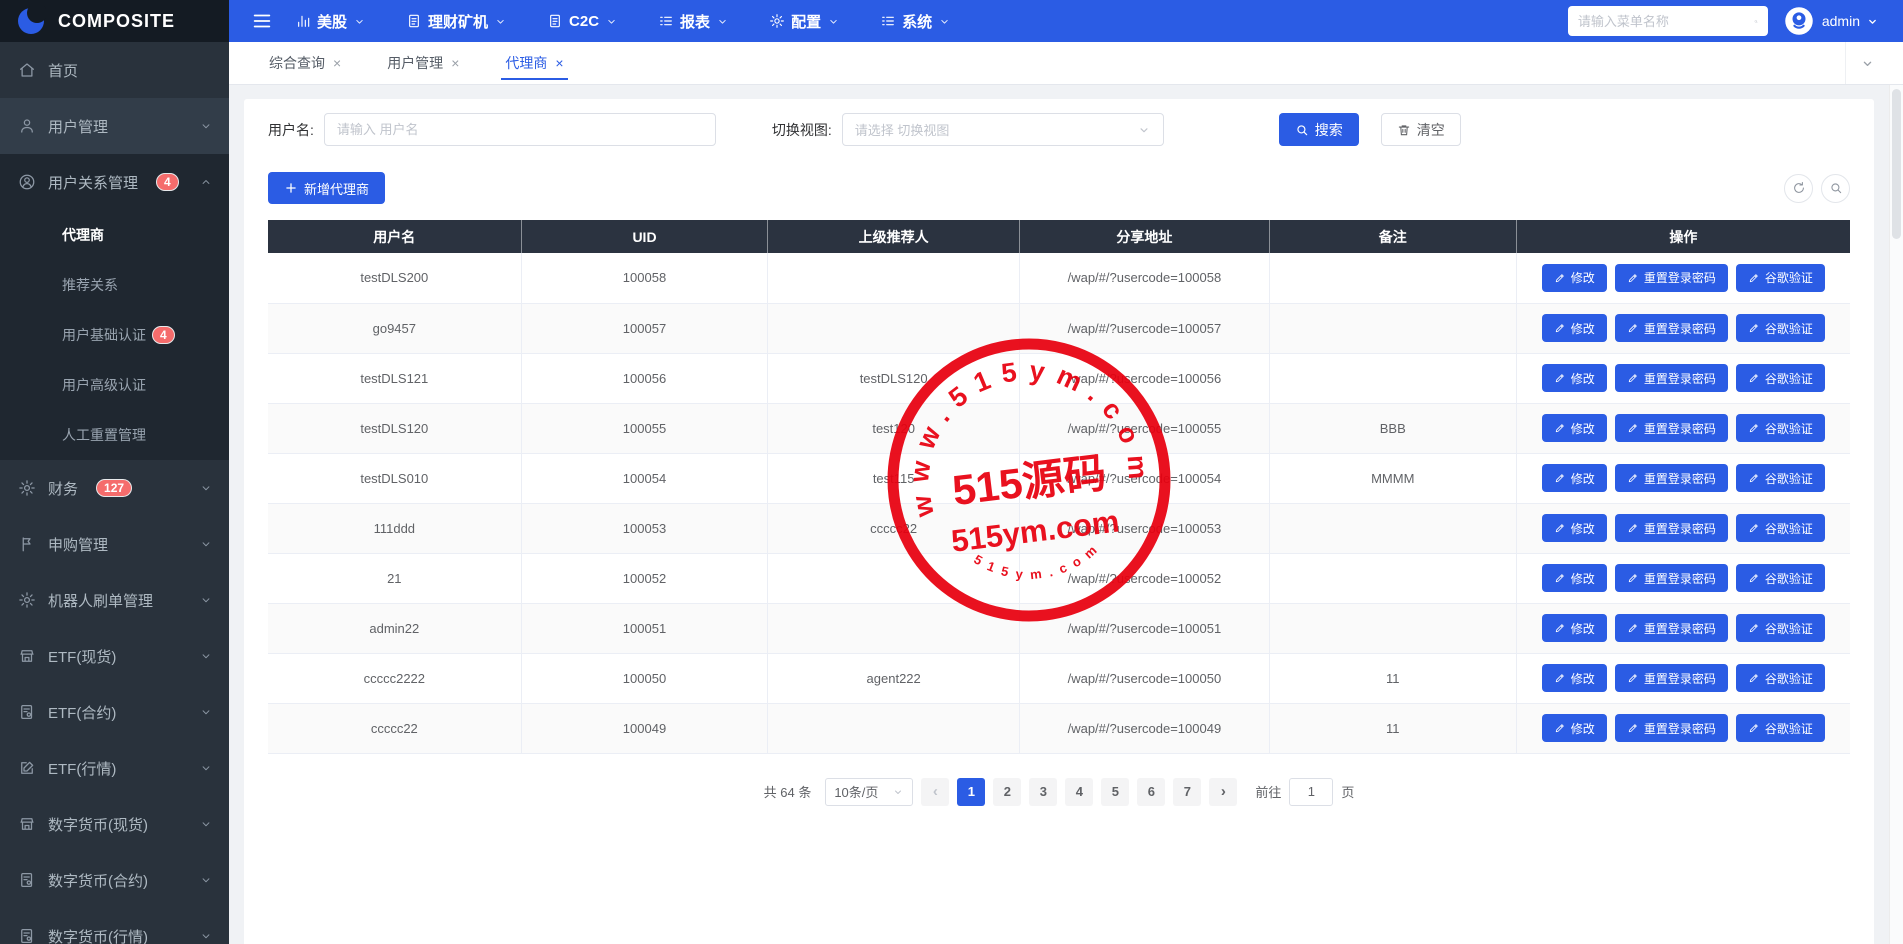 Image resolution: width=1903 pixels, height=944 pixels. Describe the element at coordinates (582, 21) in the screenshot. I see `nav-item-C2C: C2C` at that location.